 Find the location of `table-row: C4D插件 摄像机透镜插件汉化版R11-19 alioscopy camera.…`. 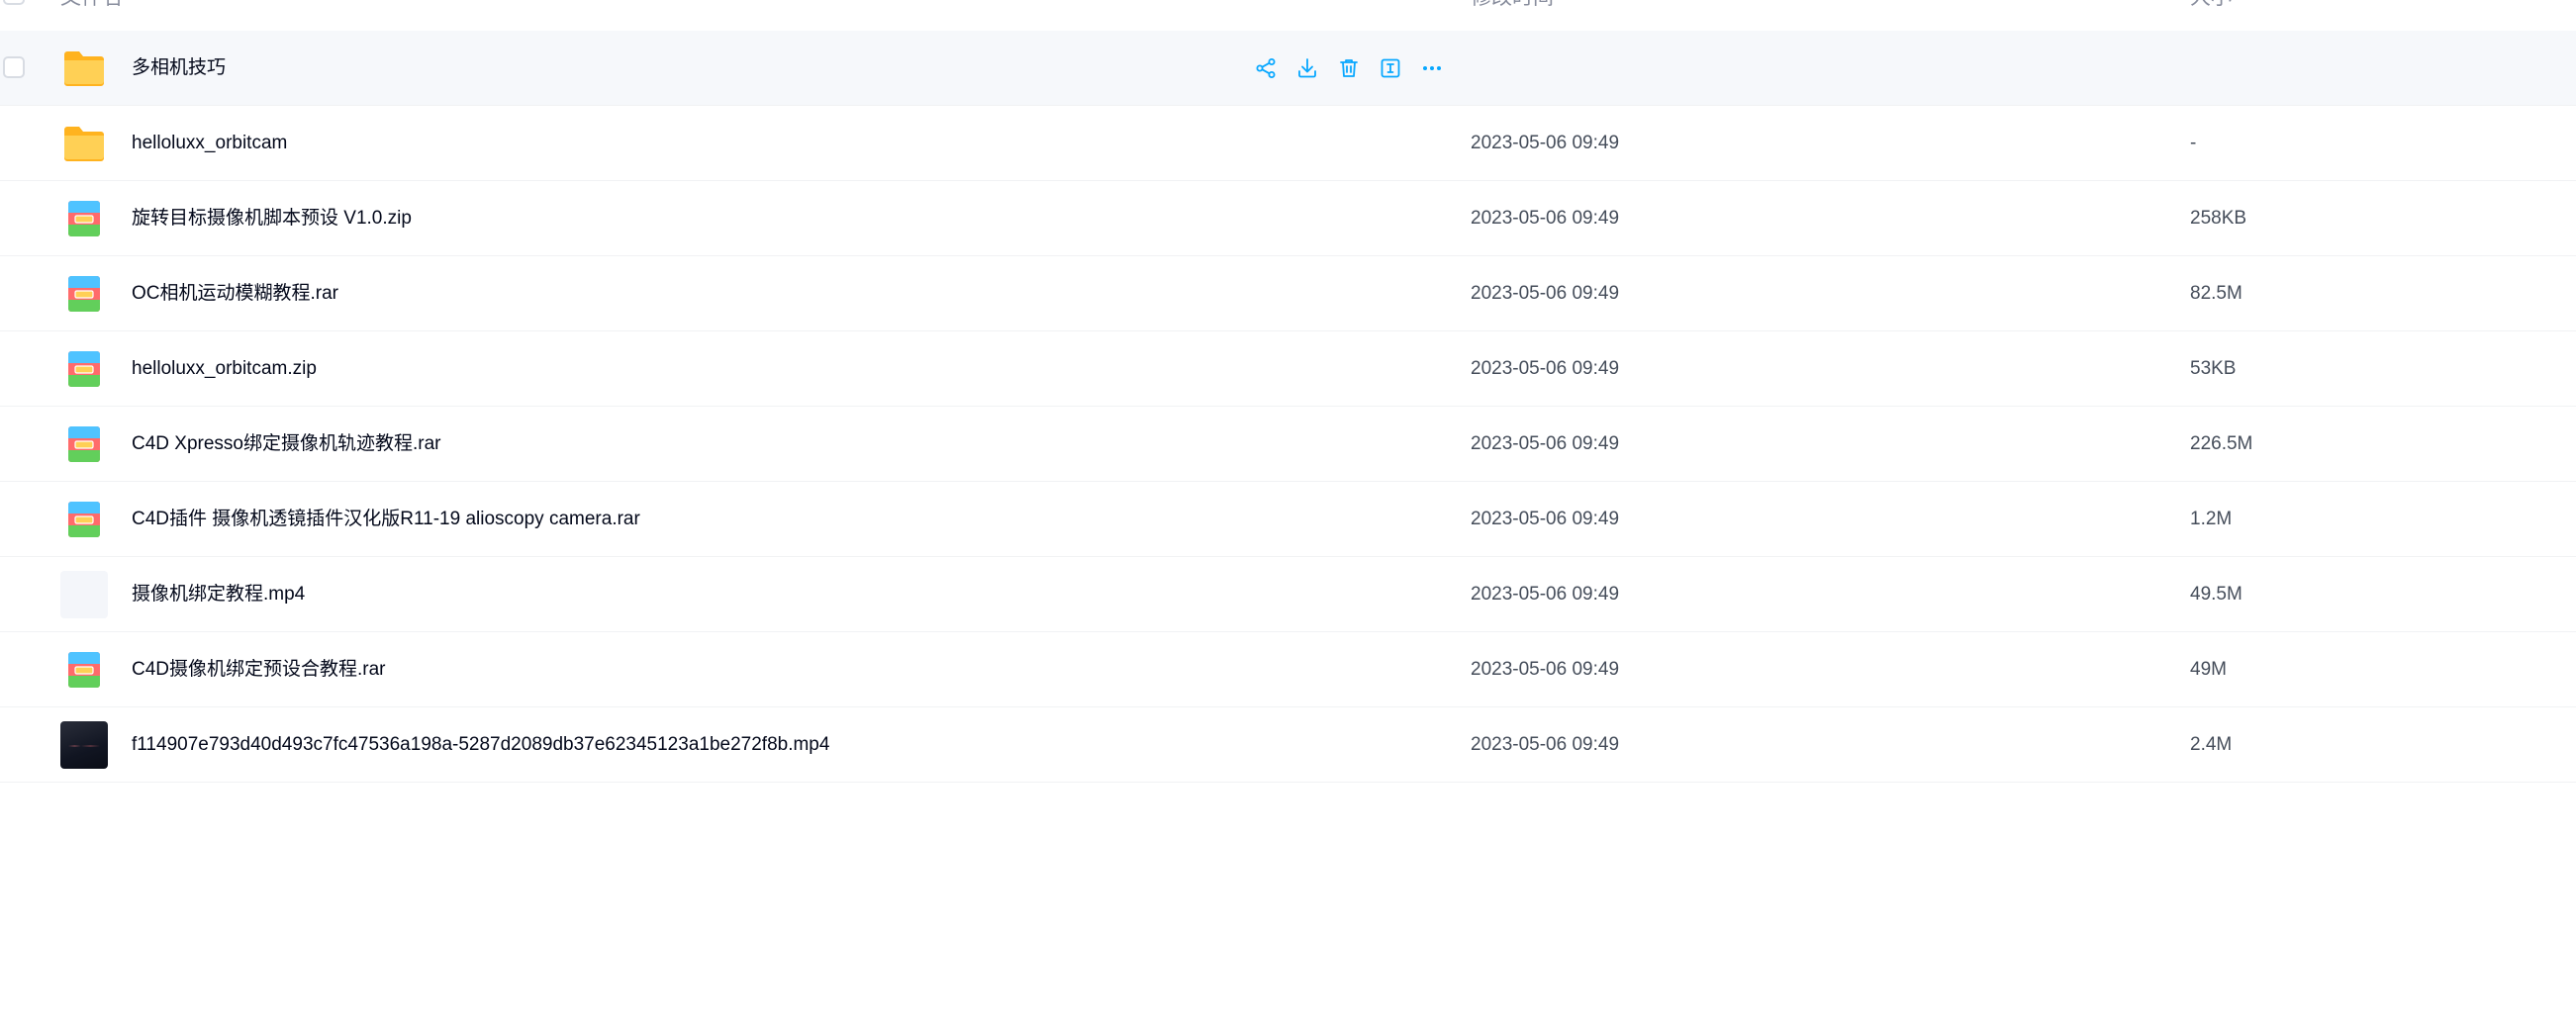

table-row: C4D插件 摄像机透镜插件汉化版R11-19 alioscopy camera.… is located at coordinates (1288, 519).